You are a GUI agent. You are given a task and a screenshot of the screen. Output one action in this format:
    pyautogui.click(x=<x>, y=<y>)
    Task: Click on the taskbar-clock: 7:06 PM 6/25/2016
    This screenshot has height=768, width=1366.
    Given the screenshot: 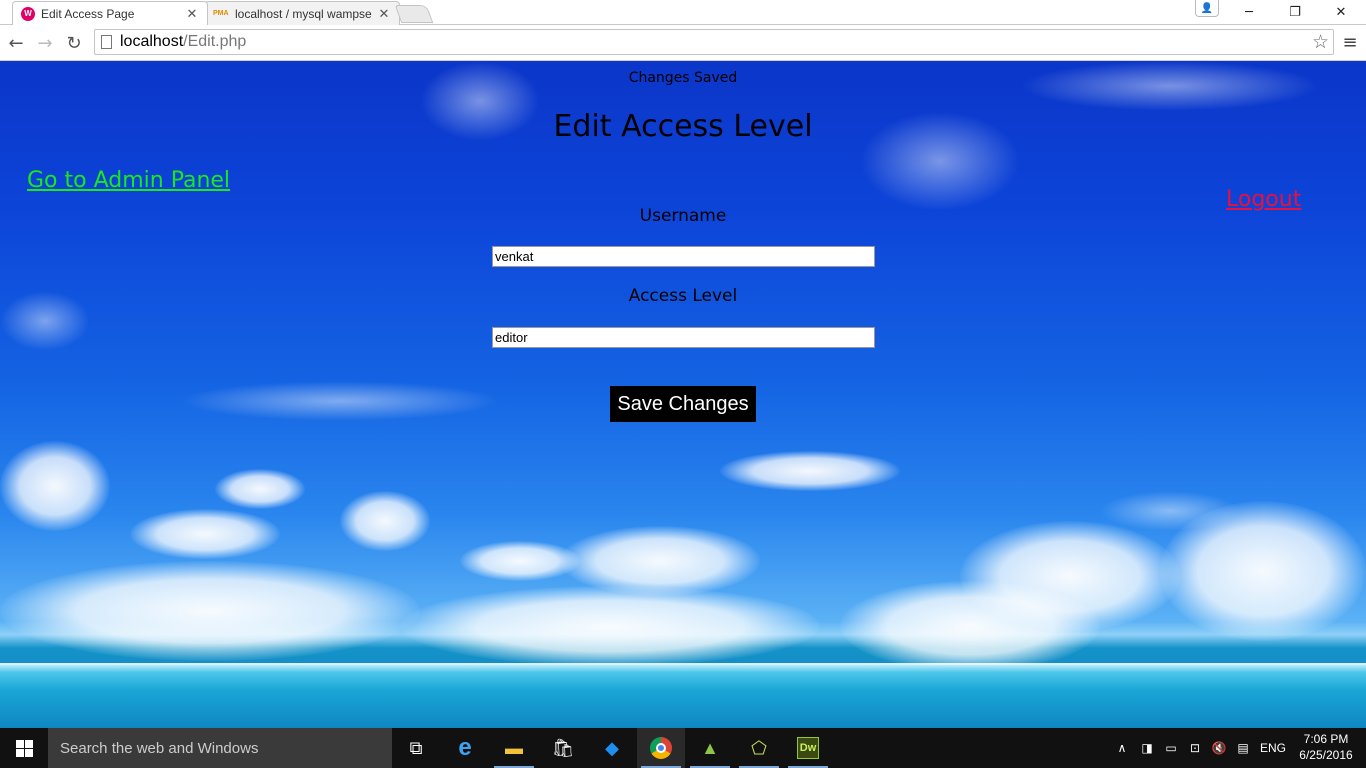 What is the action you would take?
    pyautogui.click(x=1326, y=747)
    